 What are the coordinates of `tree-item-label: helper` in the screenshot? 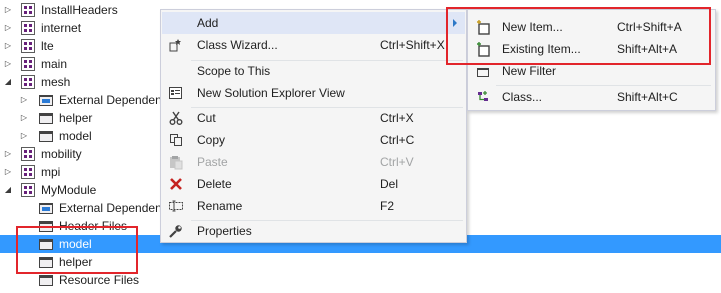 It's located at (76, 118).